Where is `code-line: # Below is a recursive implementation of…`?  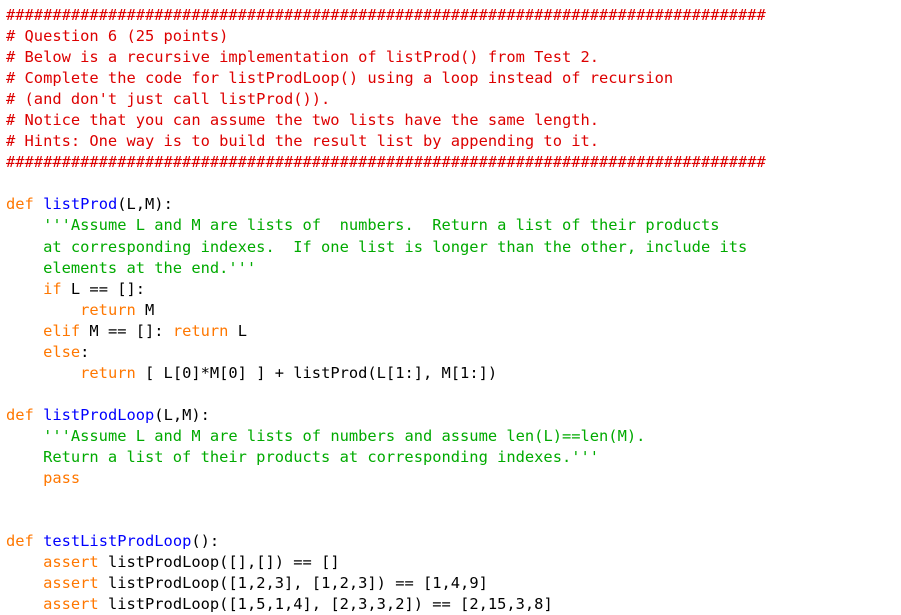
code-line: # Below is a recursive implementation of… is located at coordinates (453, 57).